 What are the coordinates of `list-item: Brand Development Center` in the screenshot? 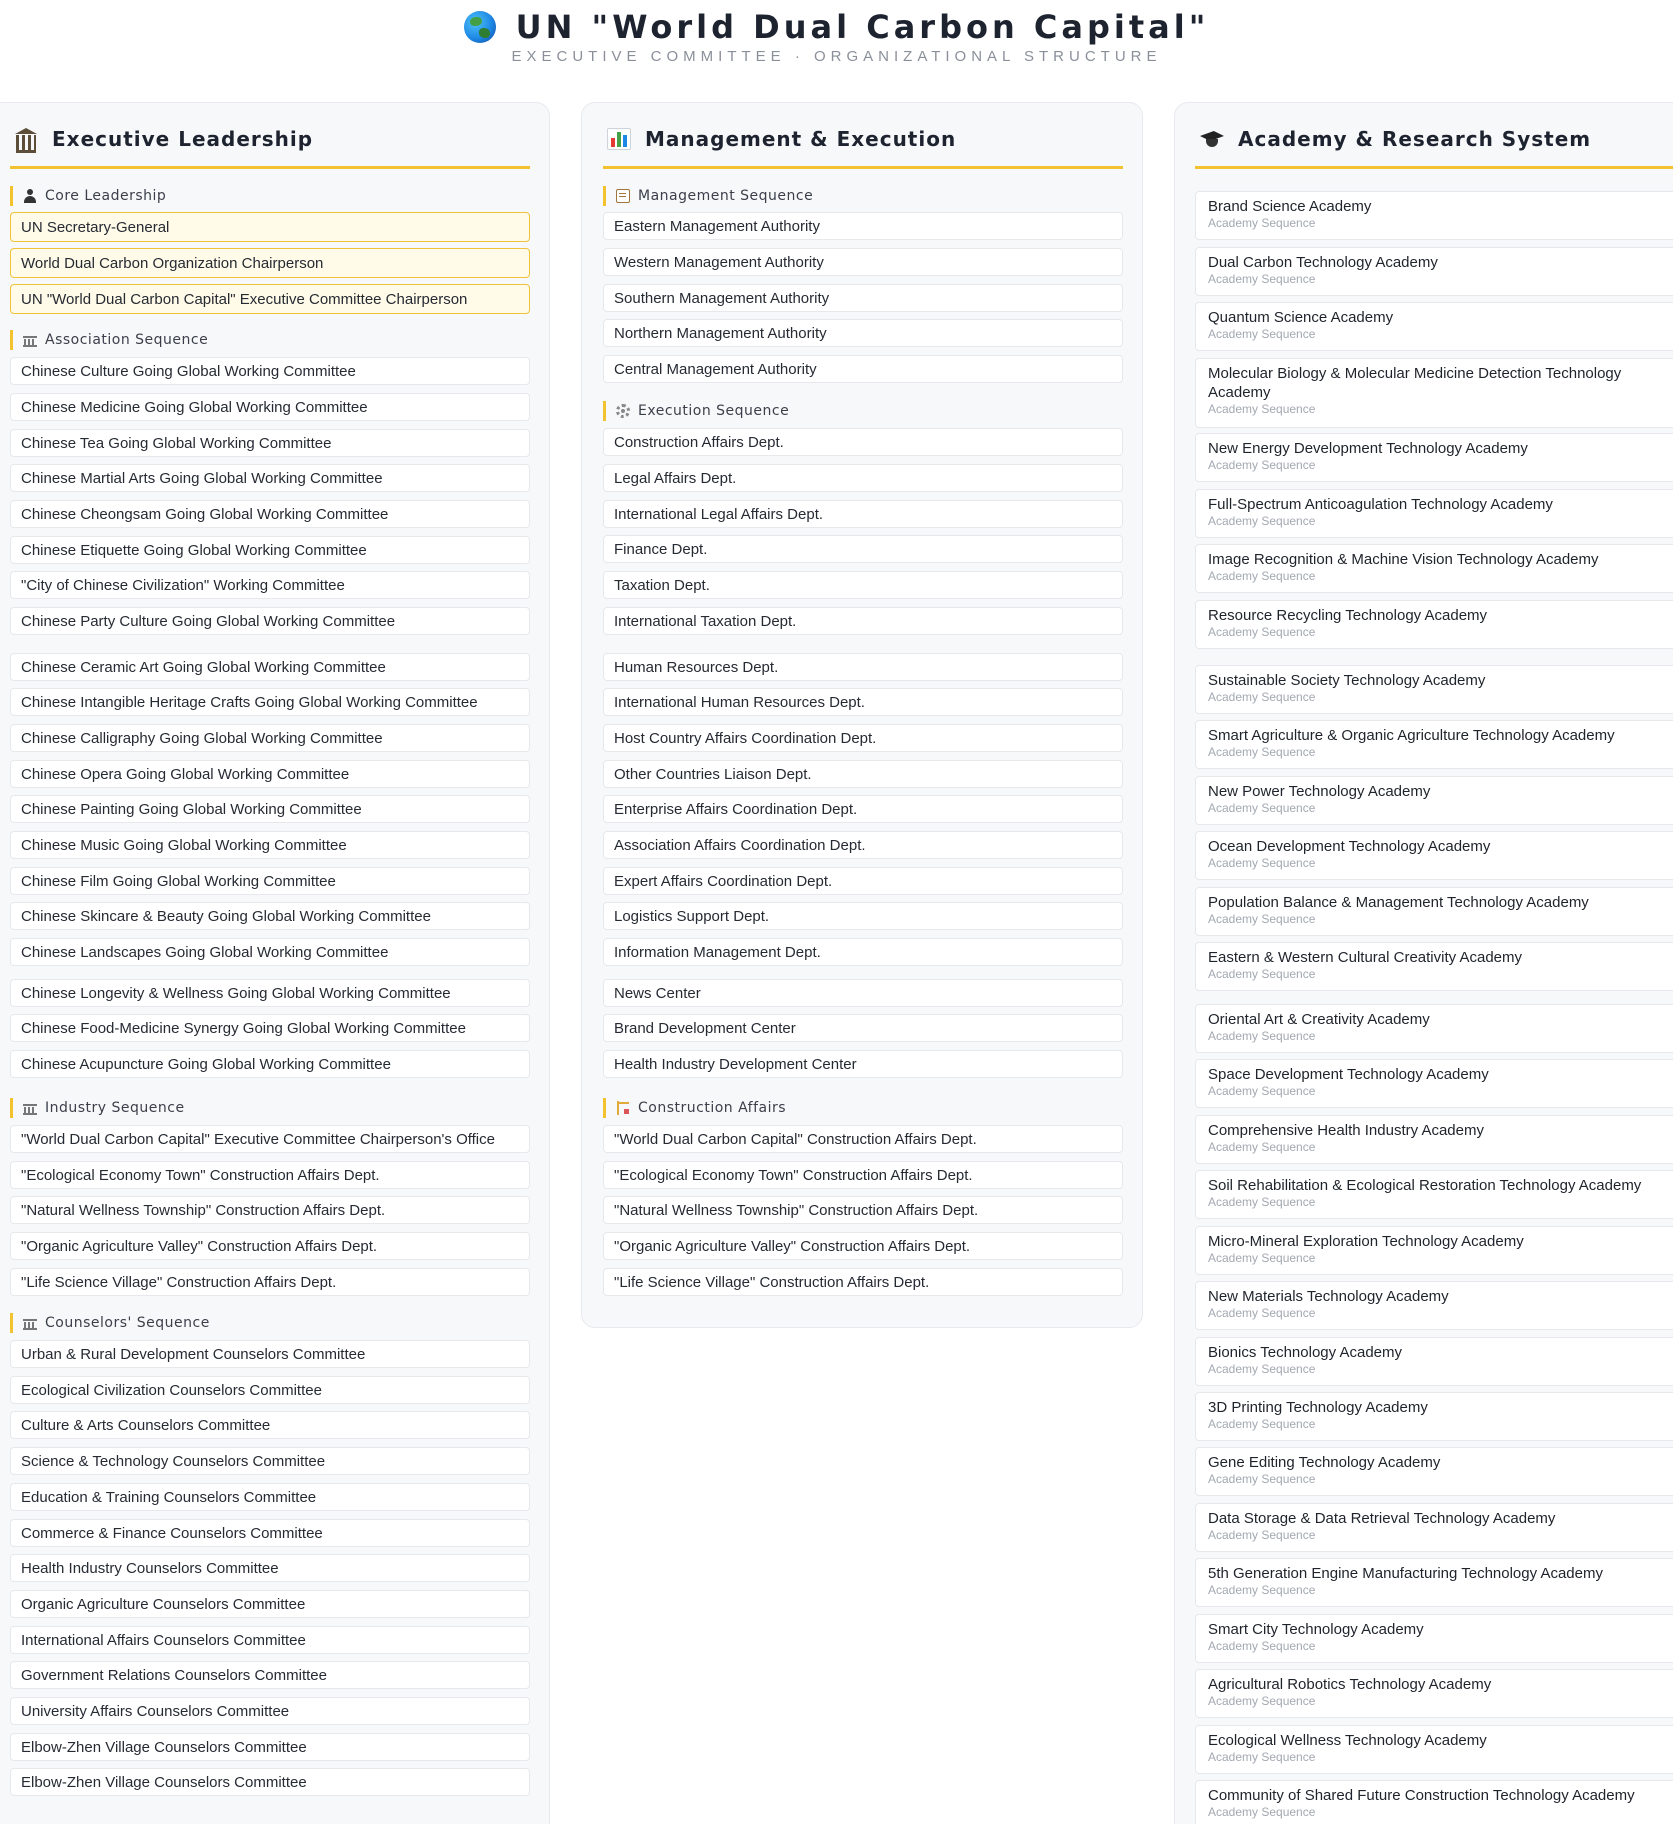 It's located at (863, 1028).